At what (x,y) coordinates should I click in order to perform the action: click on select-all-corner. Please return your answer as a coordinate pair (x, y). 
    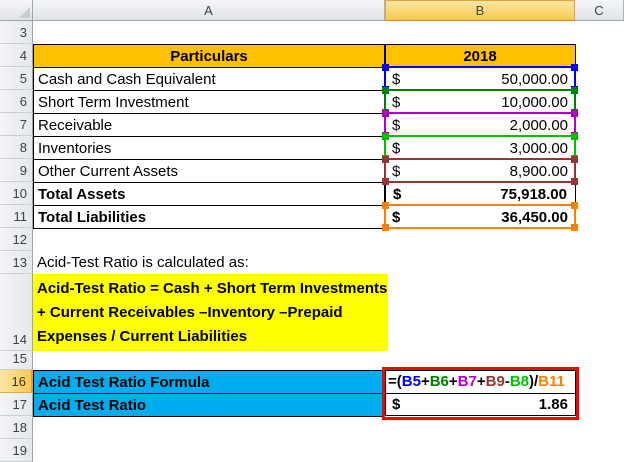
    Looking at the image, I should click on (16, 10).